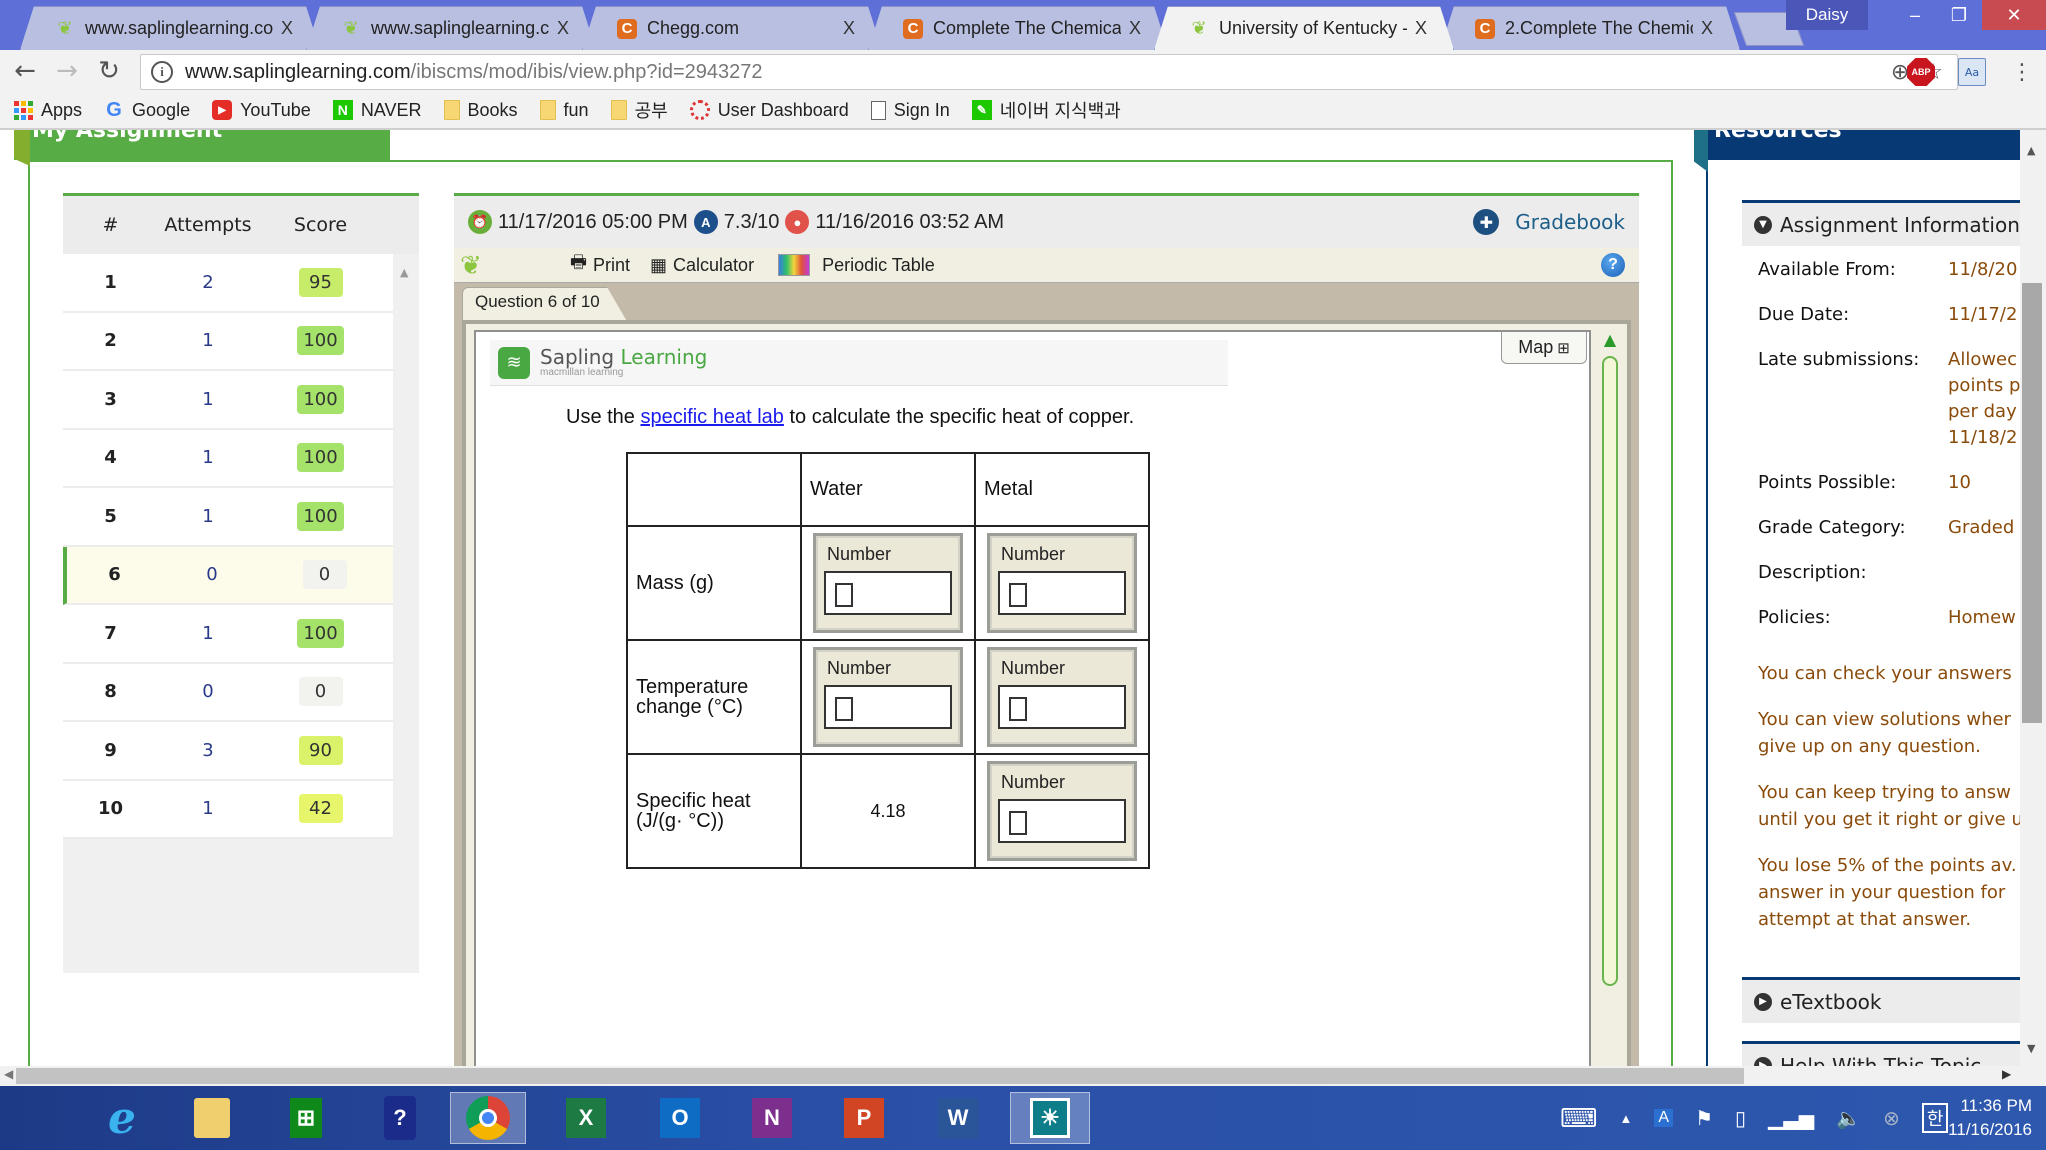  What do you see at coordinates (2014, 15) in the screenshot?
I see `close-window-button: ✕` at bounding box center [2014, 15].